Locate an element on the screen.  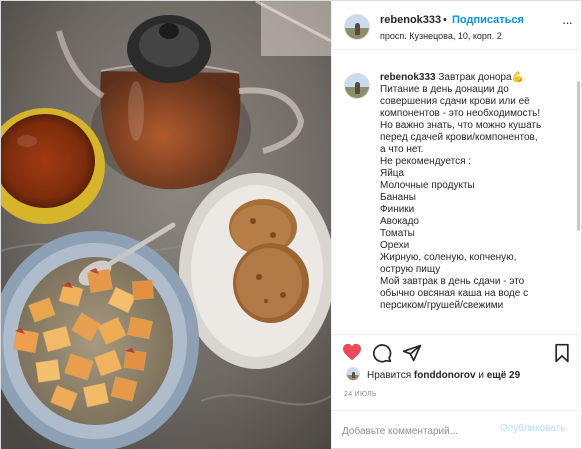
post-actions is located at coordinates (457, 349).